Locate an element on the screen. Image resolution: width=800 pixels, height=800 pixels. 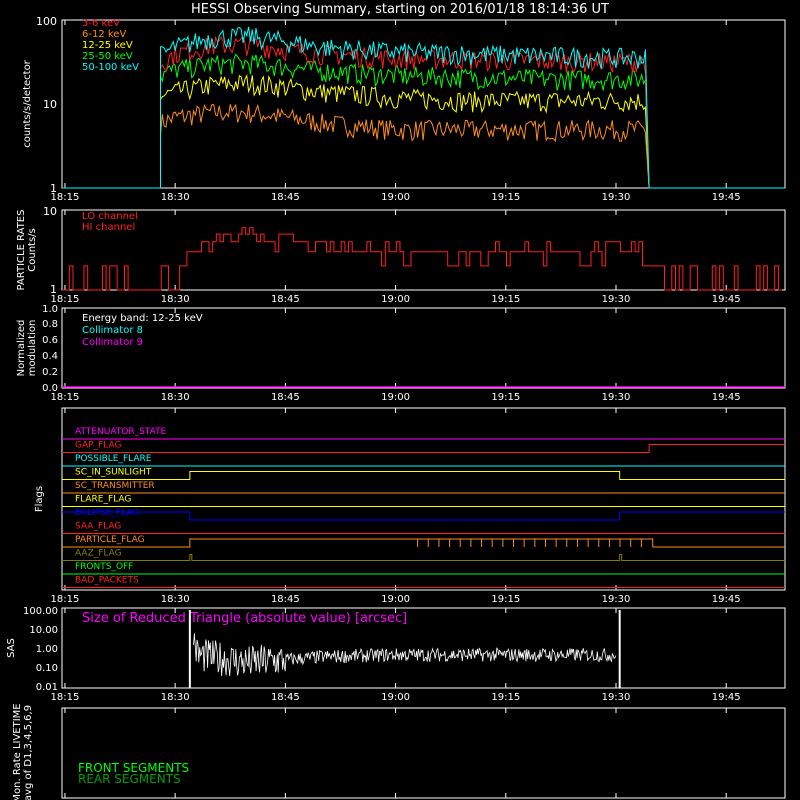
flag-label: POSSIBLE_FLARE is located at coordinates (113, 459).